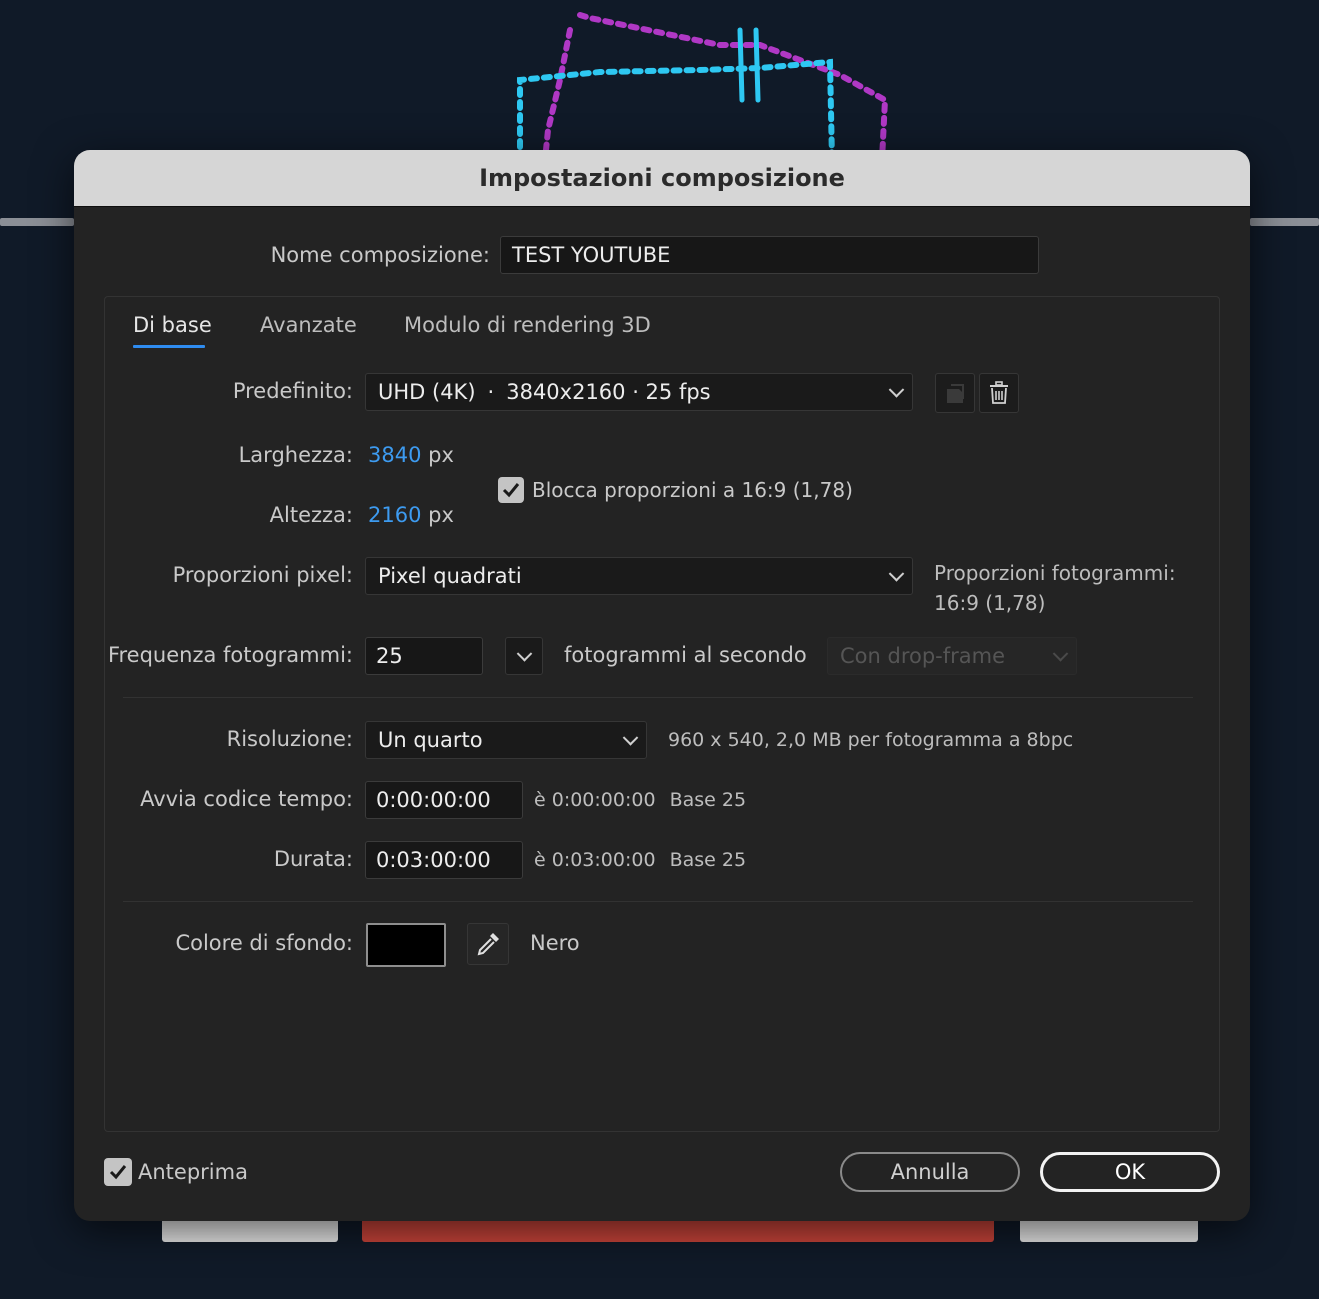 The width and height of the screenshot is (1319, 1299). I want to click on resolution-dropdown: Un quarto, so click(506, 740).